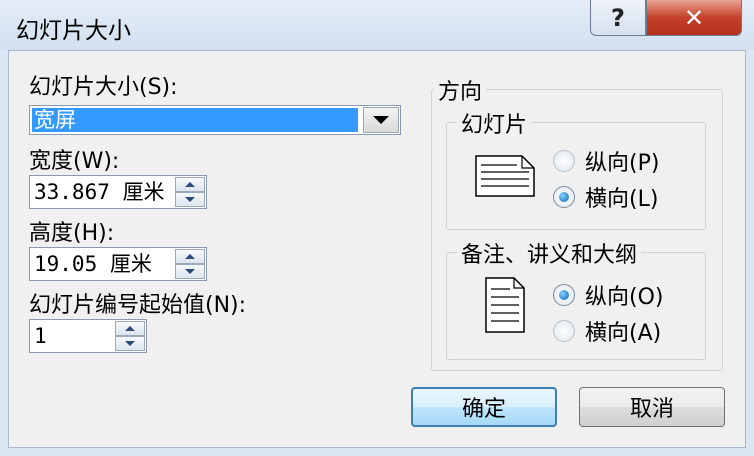  What do you see at coordinates (505, 305) in the screenshot?
I see `portrait-page-icon` at bounding box center [505, 305].